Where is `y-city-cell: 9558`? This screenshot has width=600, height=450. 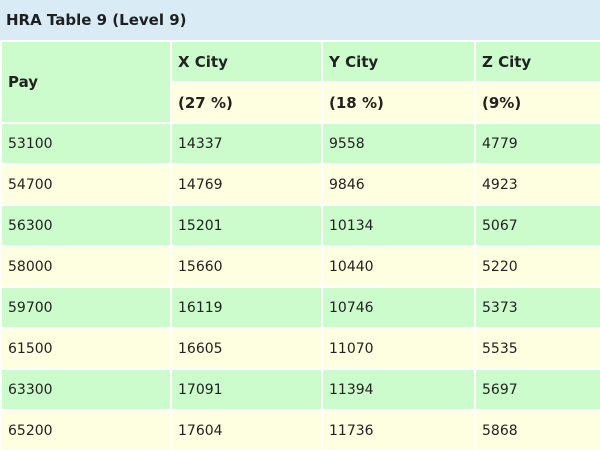 y-city-cell: 9558 is located at coordinates (398, 143).